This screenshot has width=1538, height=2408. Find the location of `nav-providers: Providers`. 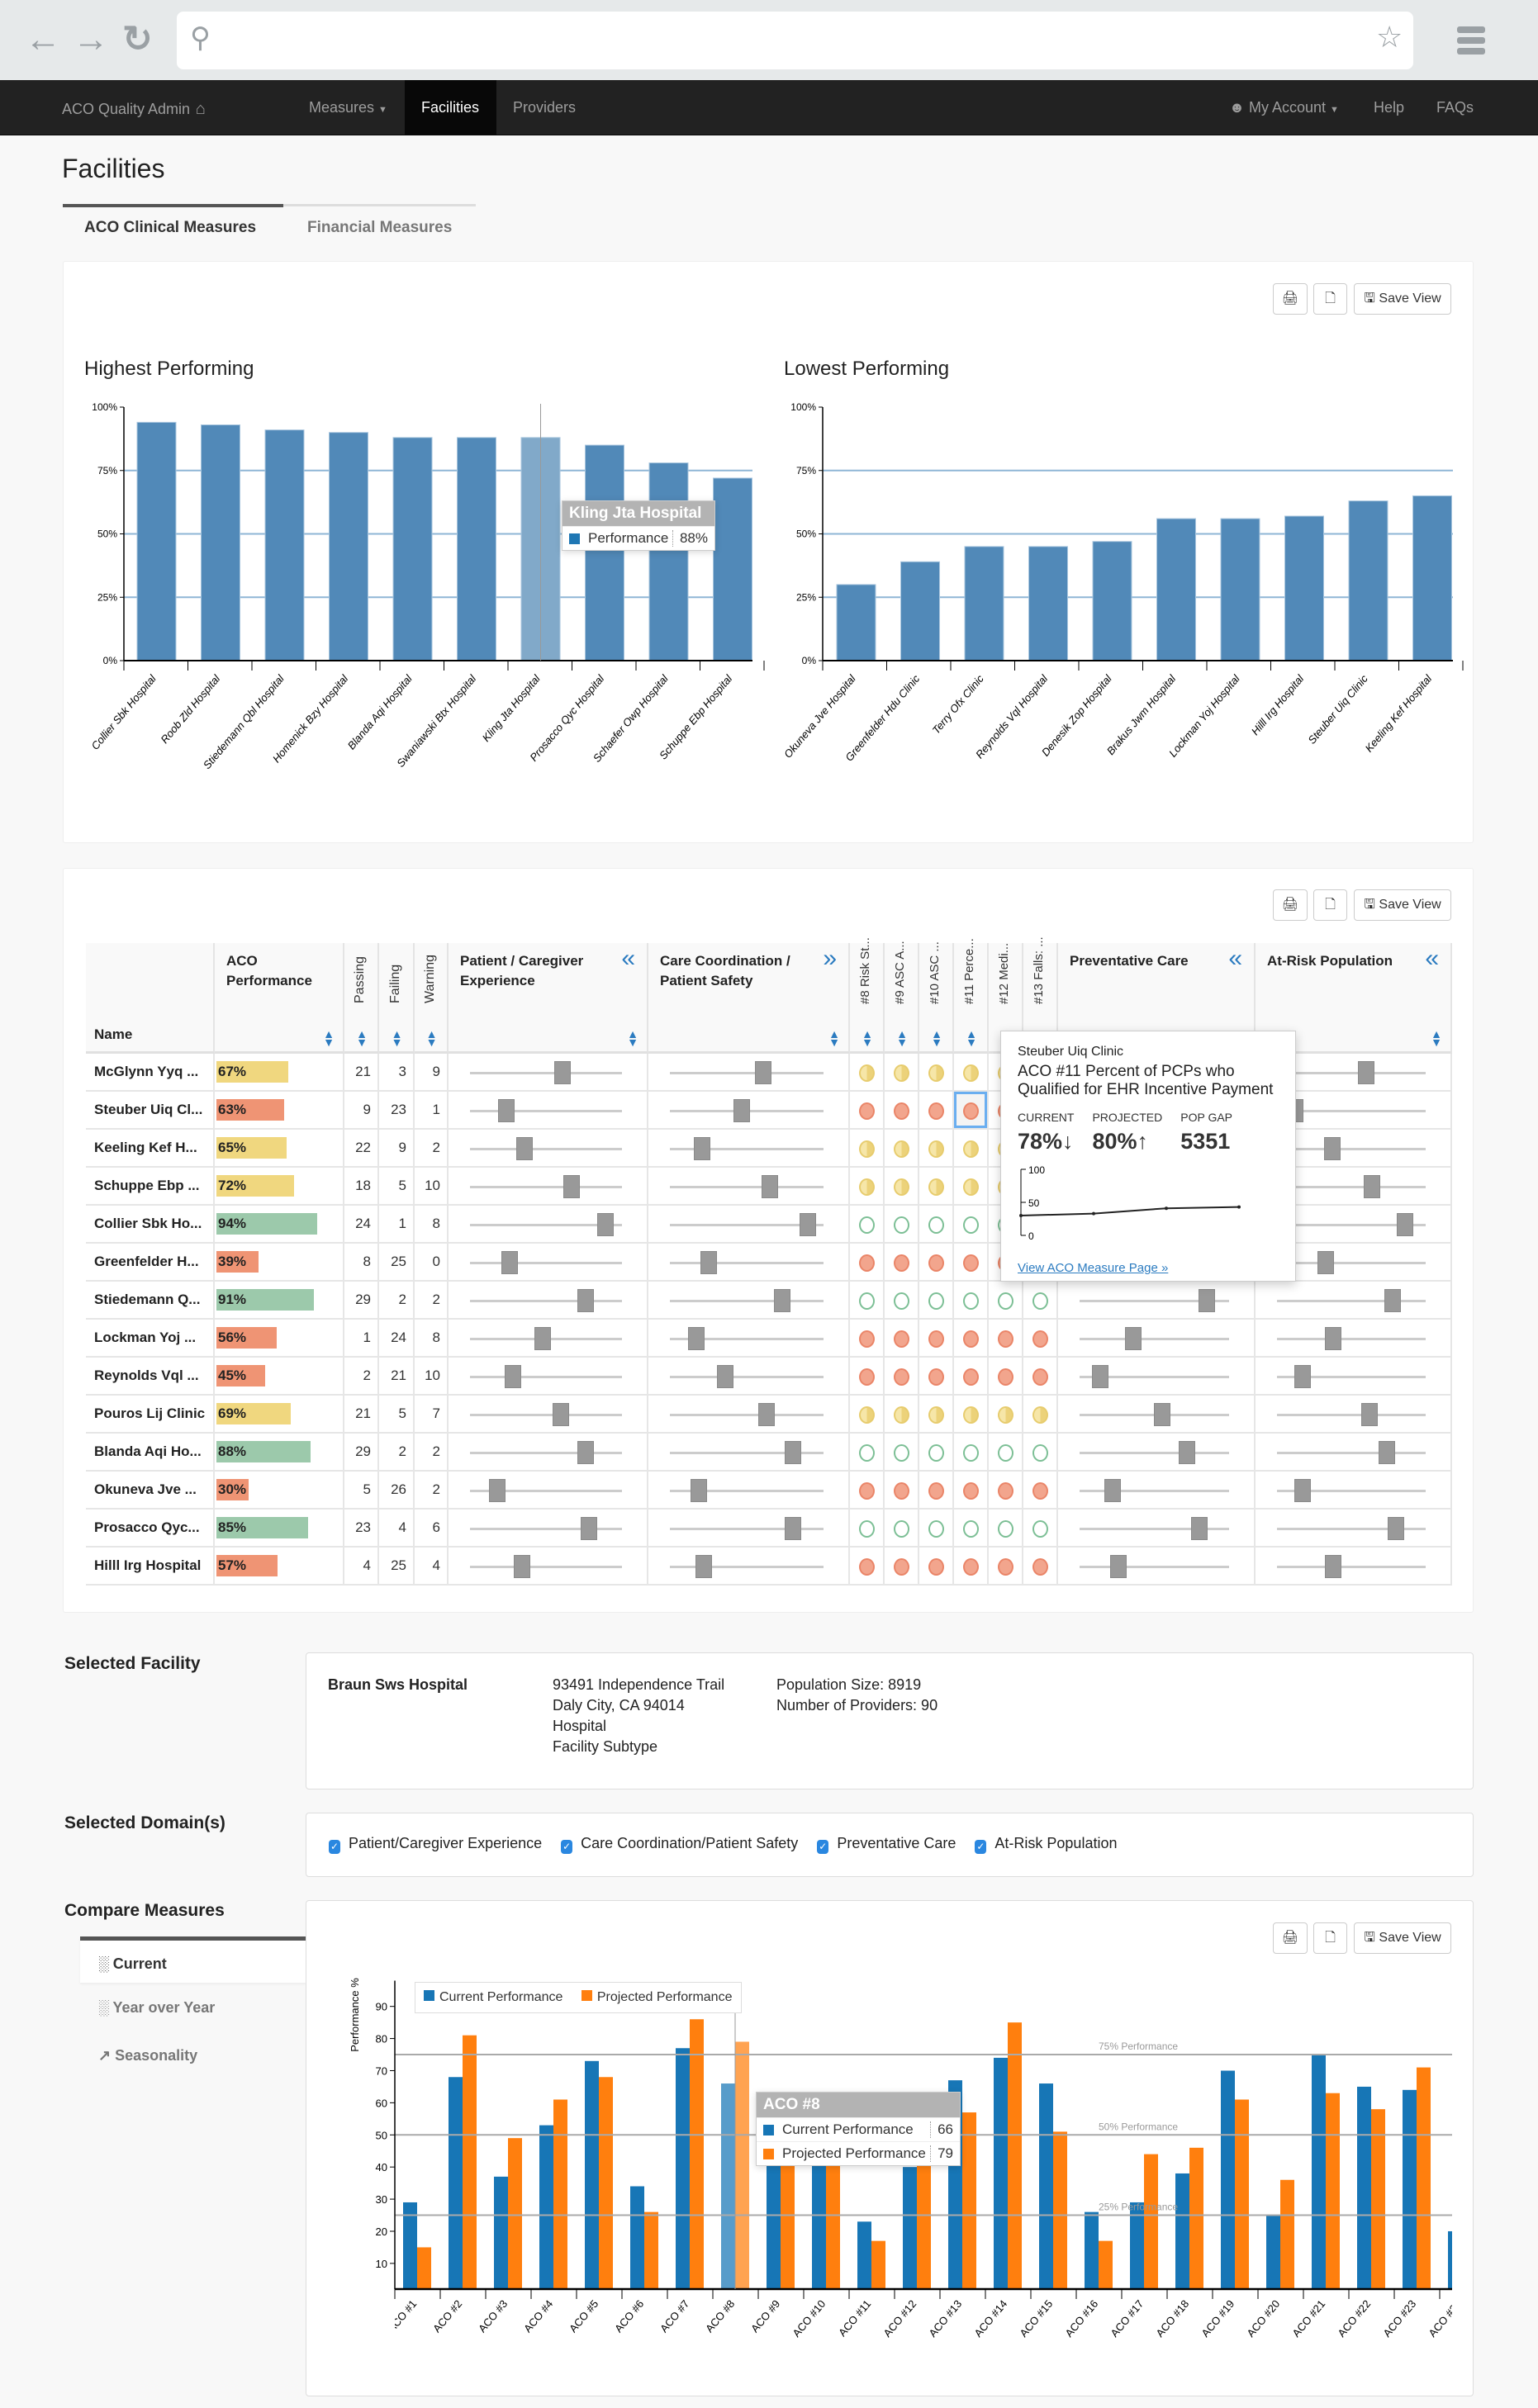

nav-providers: Providers is located at coordinates (544, 107).